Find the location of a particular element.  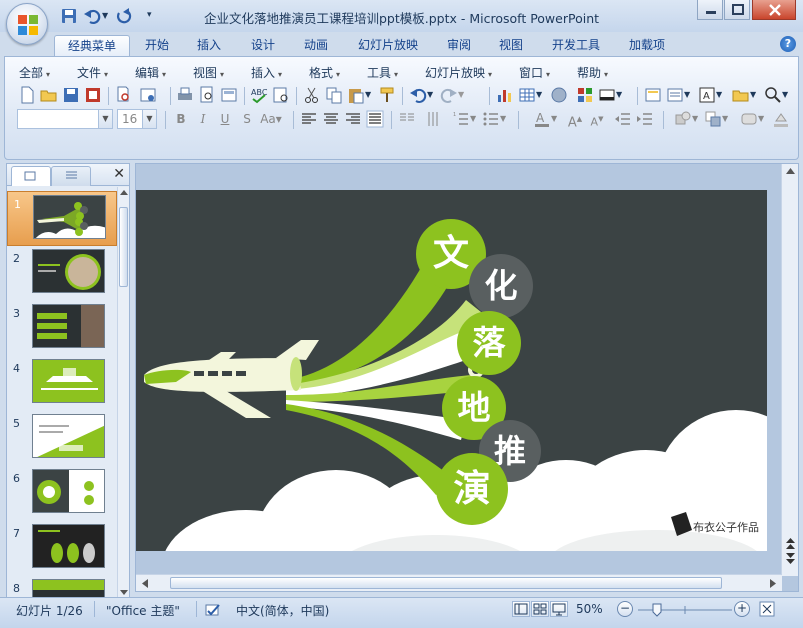

menu-all: 全部 ▾ is located at coordinates (34, 72).